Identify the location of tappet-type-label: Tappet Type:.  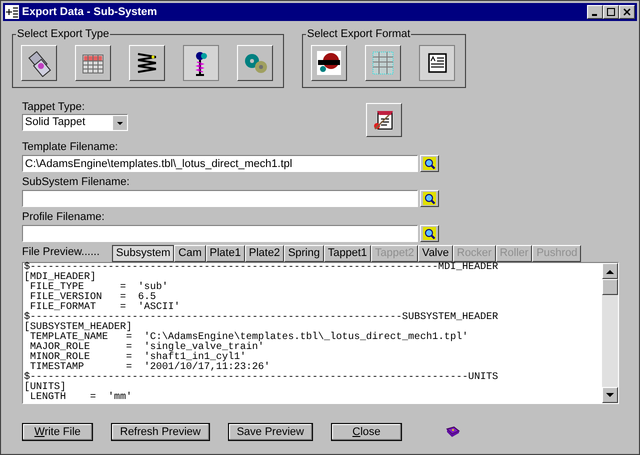
(54, 107).